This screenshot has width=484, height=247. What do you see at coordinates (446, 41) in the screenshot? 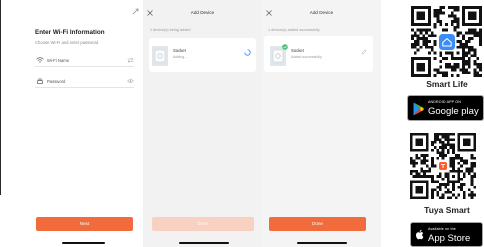
I see `smart-life-logo-icon` at bounding box center [446, 41].